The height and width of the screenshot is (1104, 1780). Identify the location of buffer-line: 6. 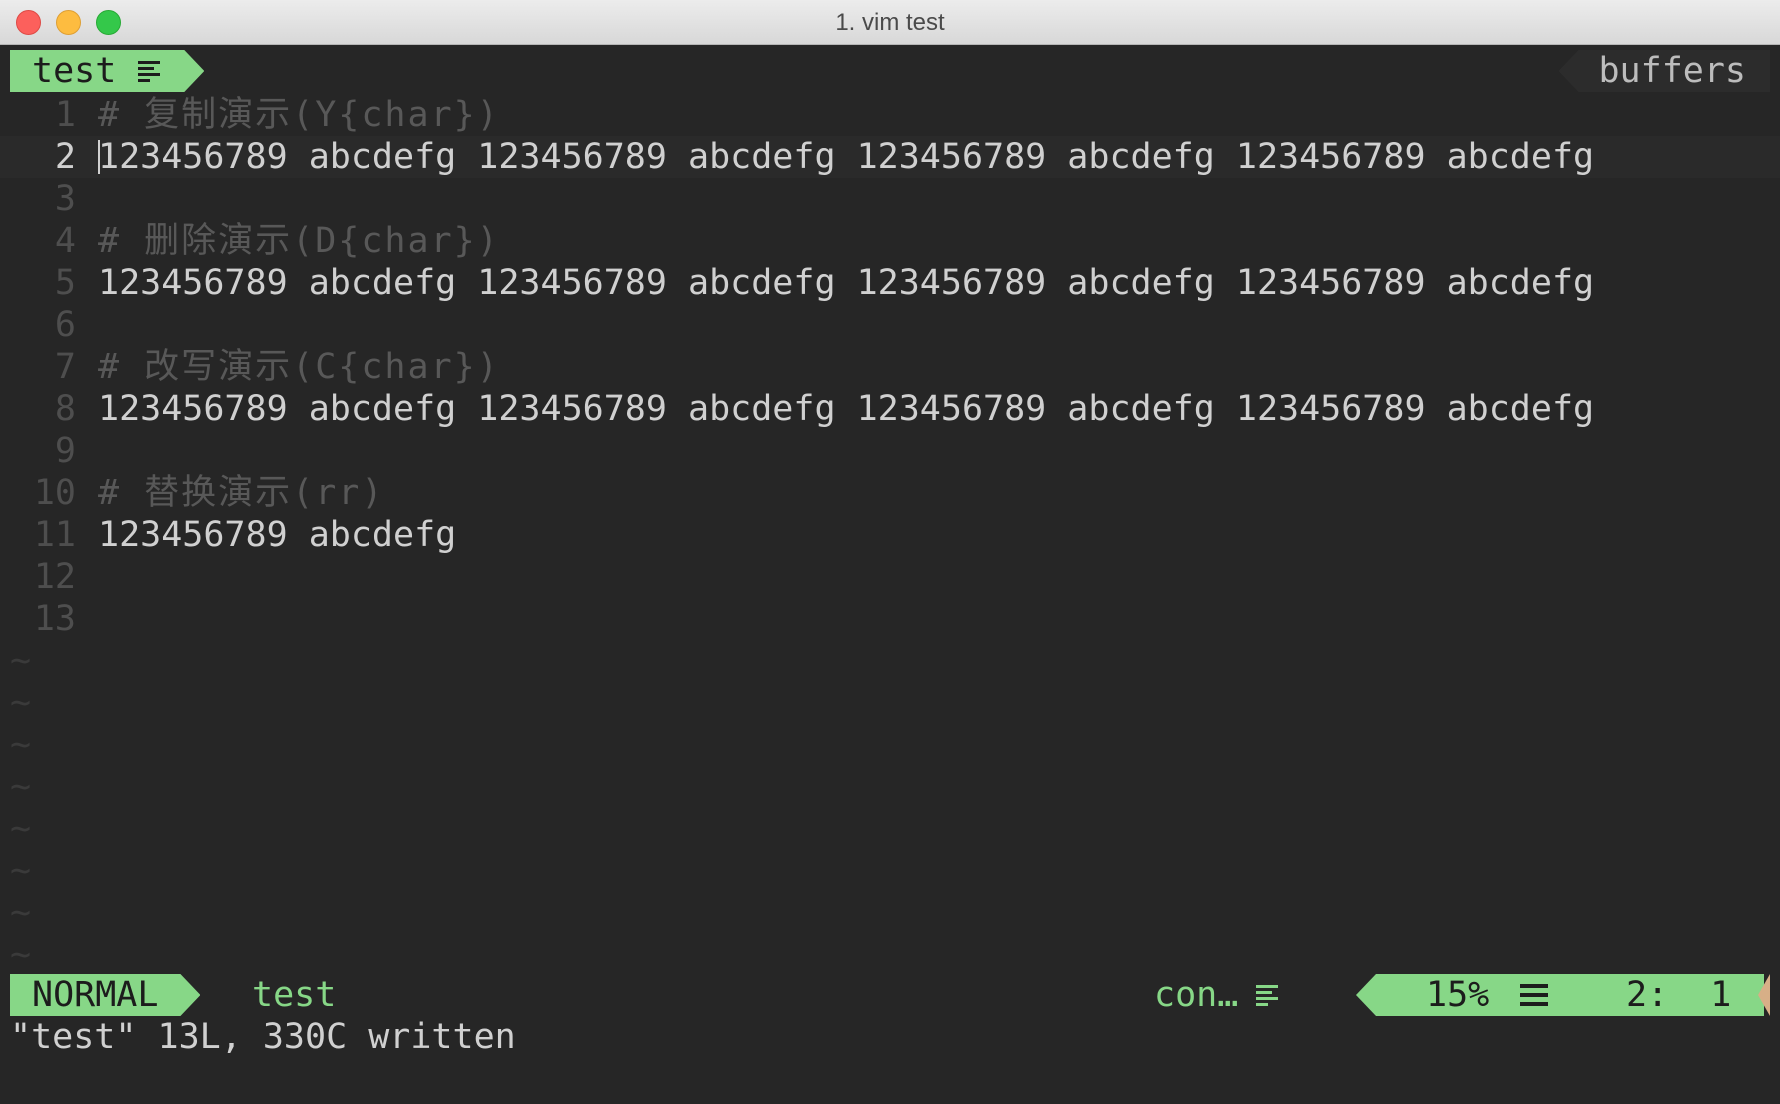
(890, 325).